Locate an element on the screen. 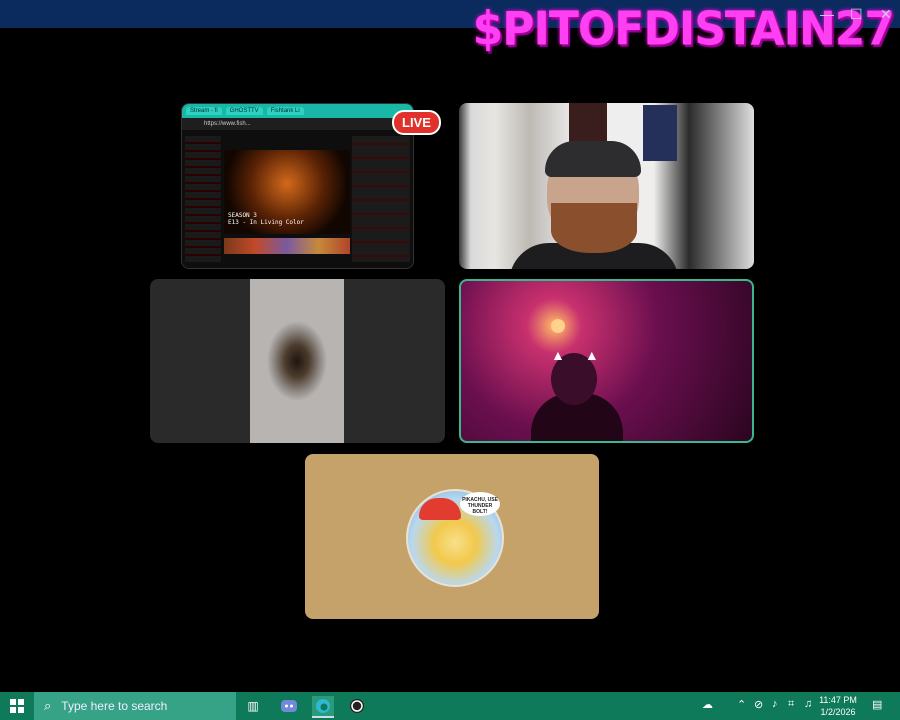 This screenshot has width=900, height=720. browser-tab: Stream - fi is located at coordinates (204, 111).